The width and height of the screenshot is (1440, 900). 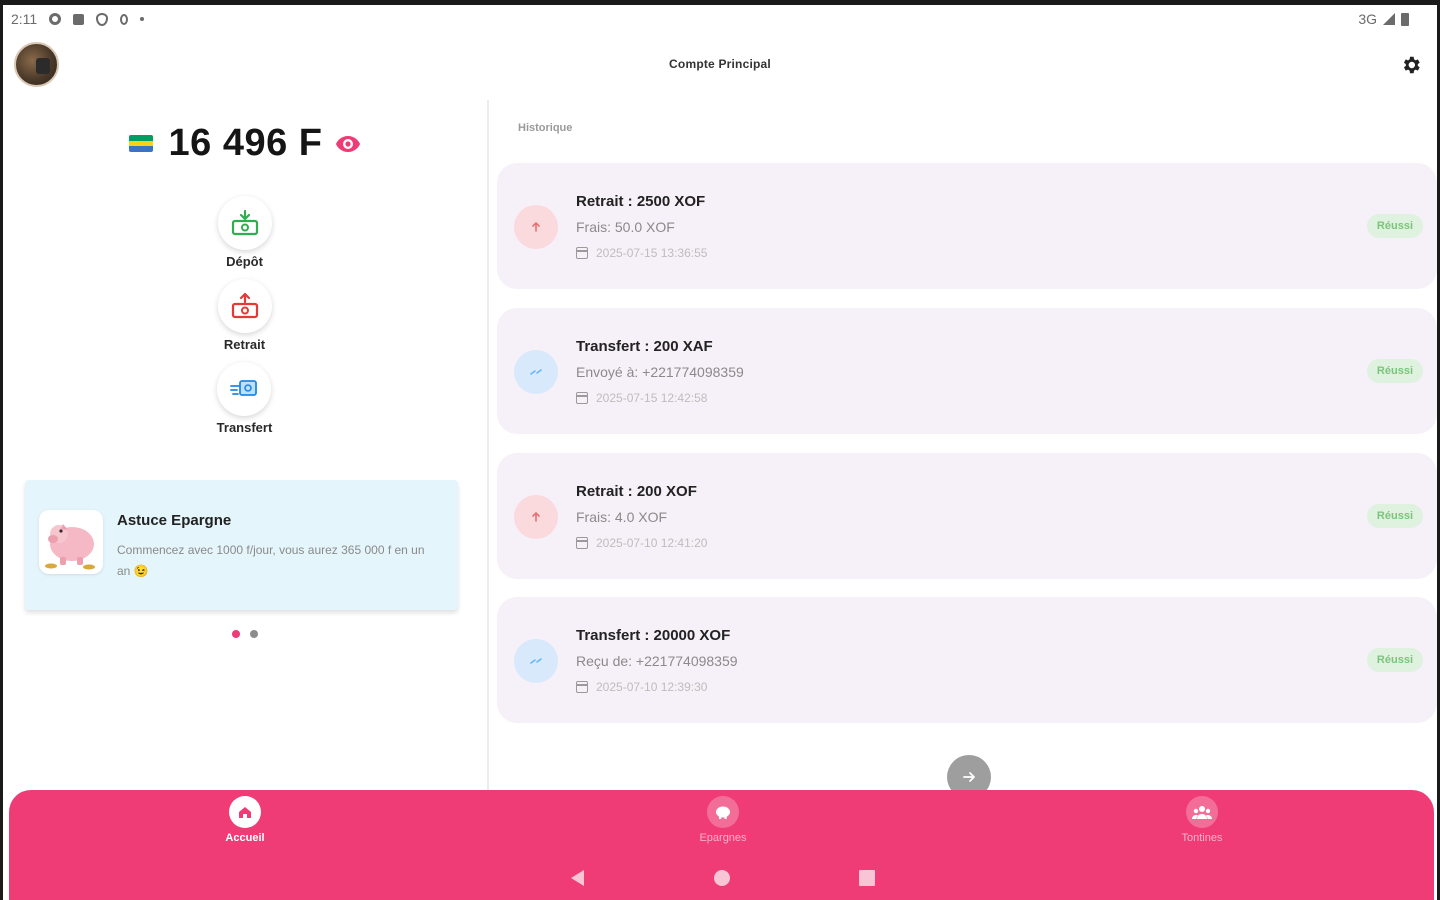 I want to click on status-bar: 2:11 3G, so click(x=720, y=19).